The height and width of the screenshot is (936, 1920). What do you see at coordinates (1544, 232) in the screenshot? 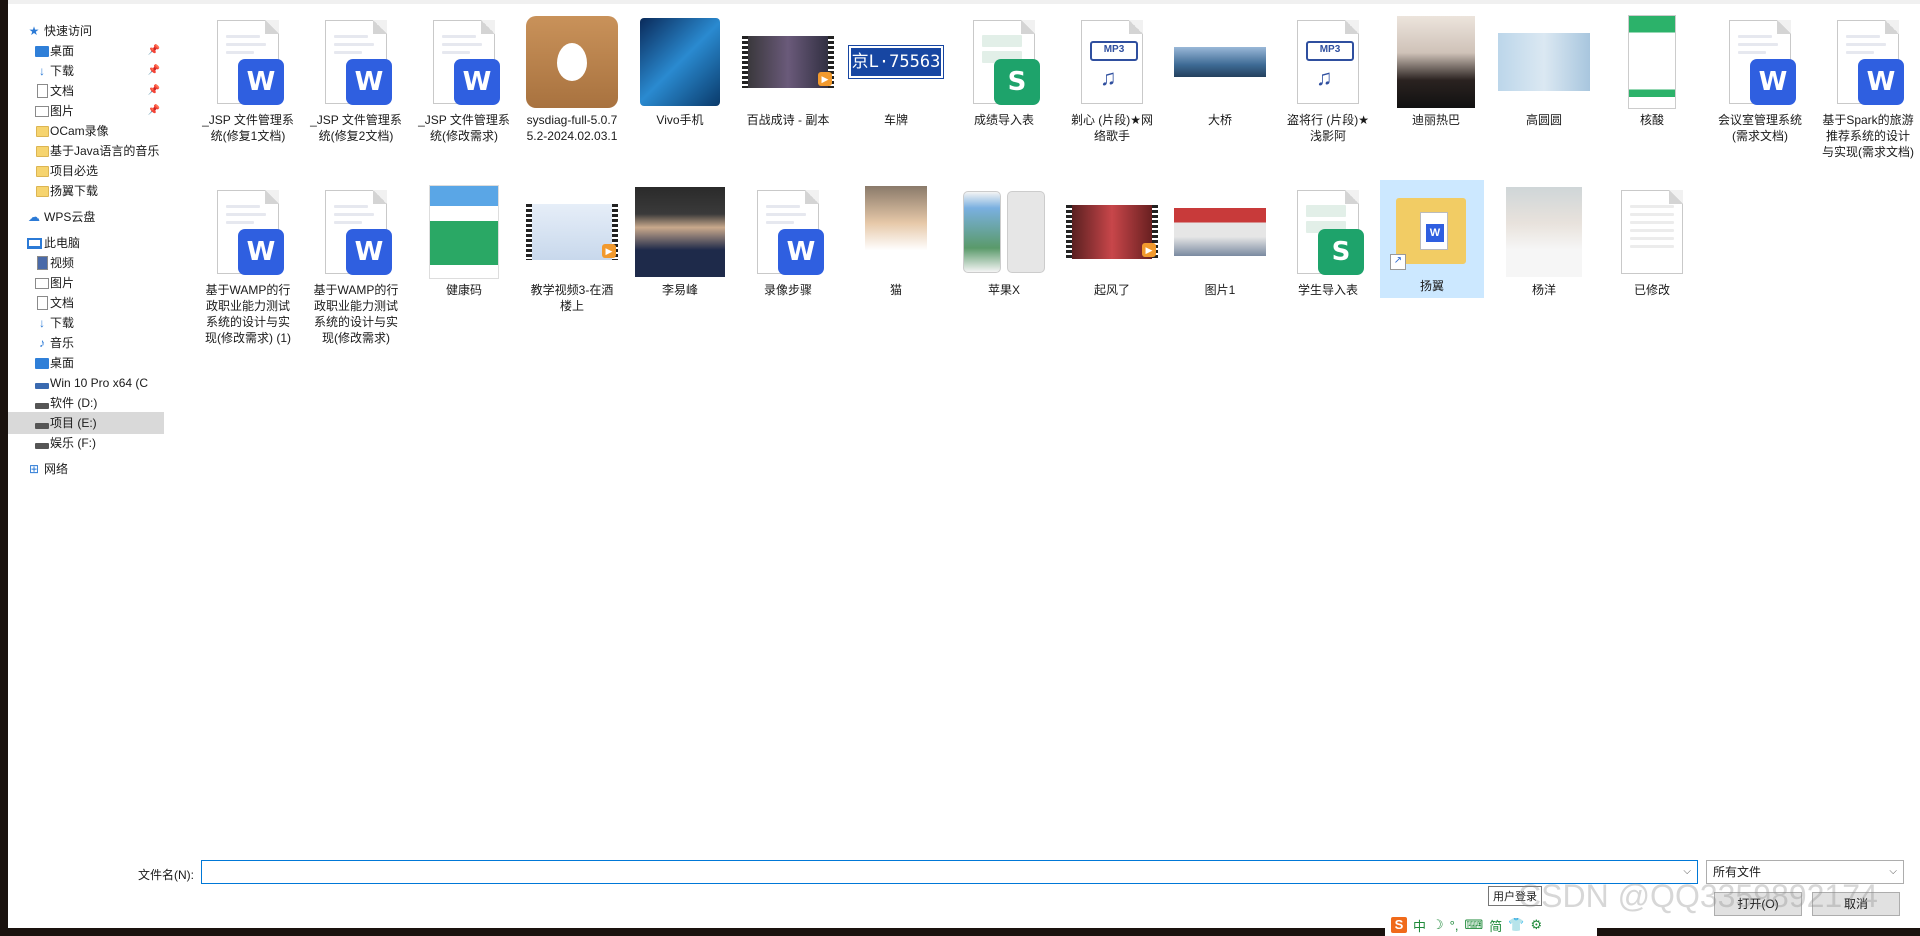
I see `portrait-image-thumbnail` at bounding box center [1544, 232].